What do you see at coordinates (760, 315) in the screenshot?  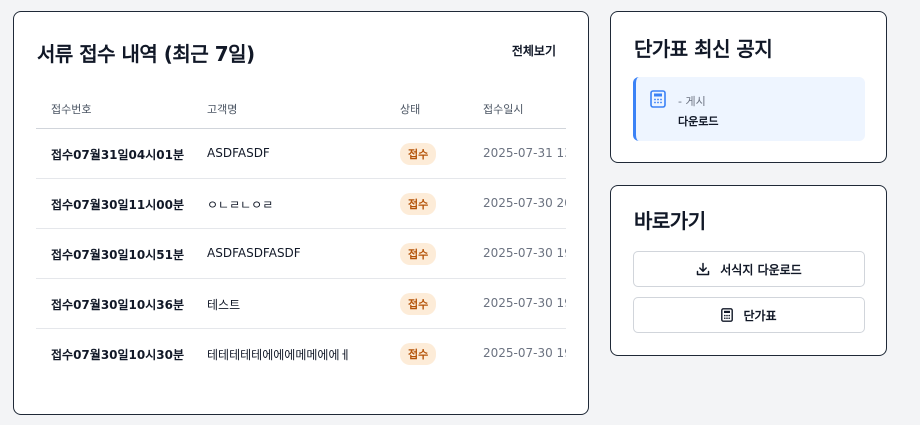 I see `price-table-label: 단가표` at bounding box center [760, 315].